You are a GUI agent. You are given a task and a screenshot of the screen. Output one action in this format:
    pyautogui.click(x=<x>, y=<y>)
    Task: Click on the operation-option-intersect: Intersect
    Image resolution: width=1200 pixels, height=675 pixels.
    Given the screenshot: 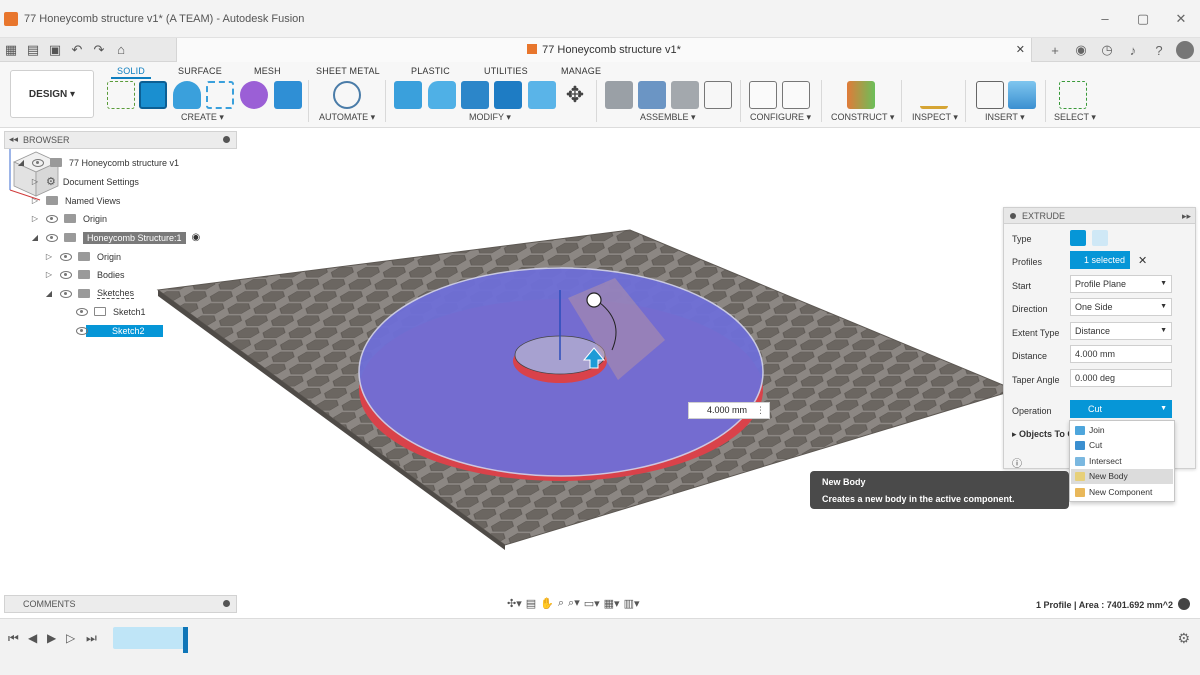 What is the action you would take?
    pyautogui.click(x=1122, y=461)
    